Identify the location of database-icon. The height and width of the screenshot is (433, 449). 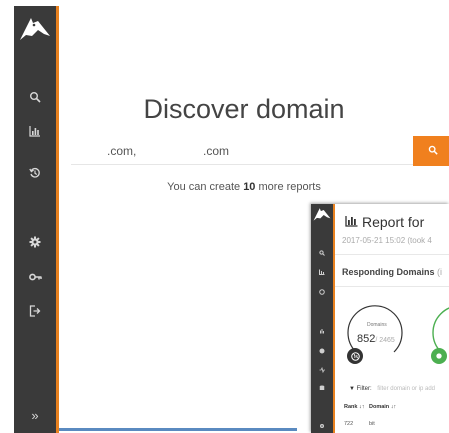
(322, 388).